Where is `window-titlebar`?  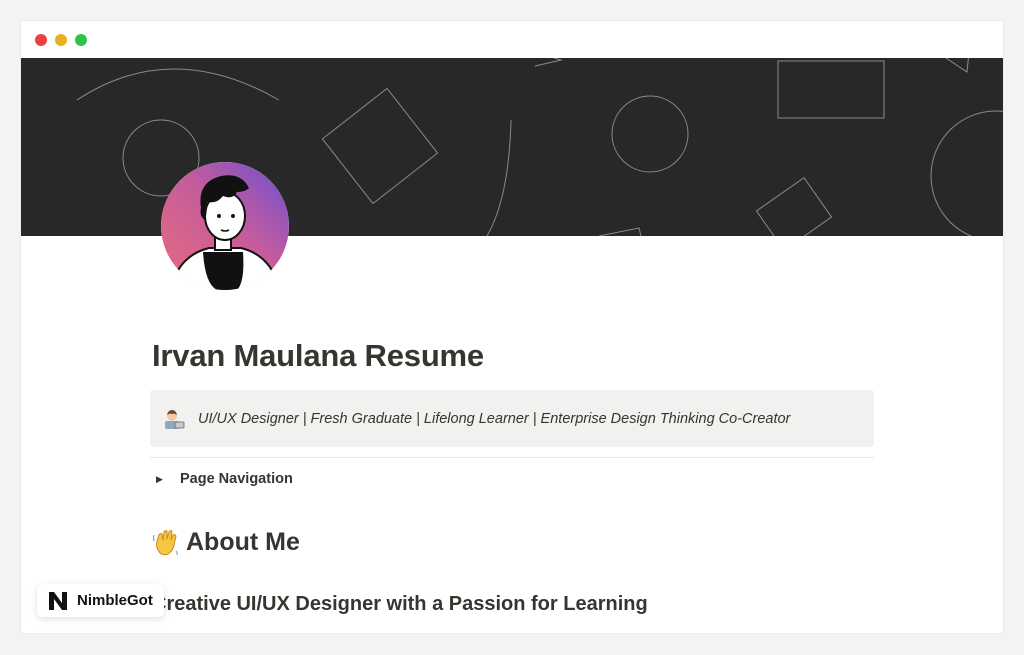
window-titlebar is located at coordinates (512, 39).